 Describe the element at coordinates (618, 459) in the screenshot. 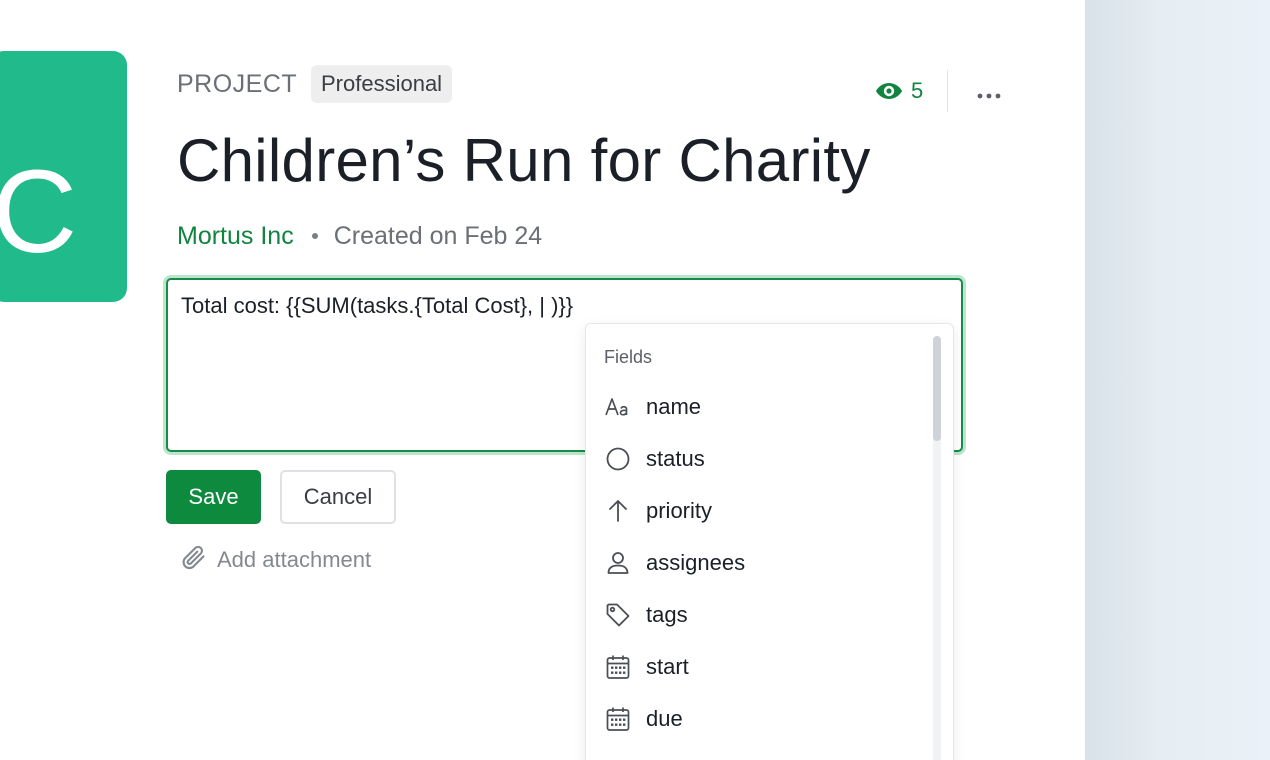

I see `circle-status-icon` at that location.